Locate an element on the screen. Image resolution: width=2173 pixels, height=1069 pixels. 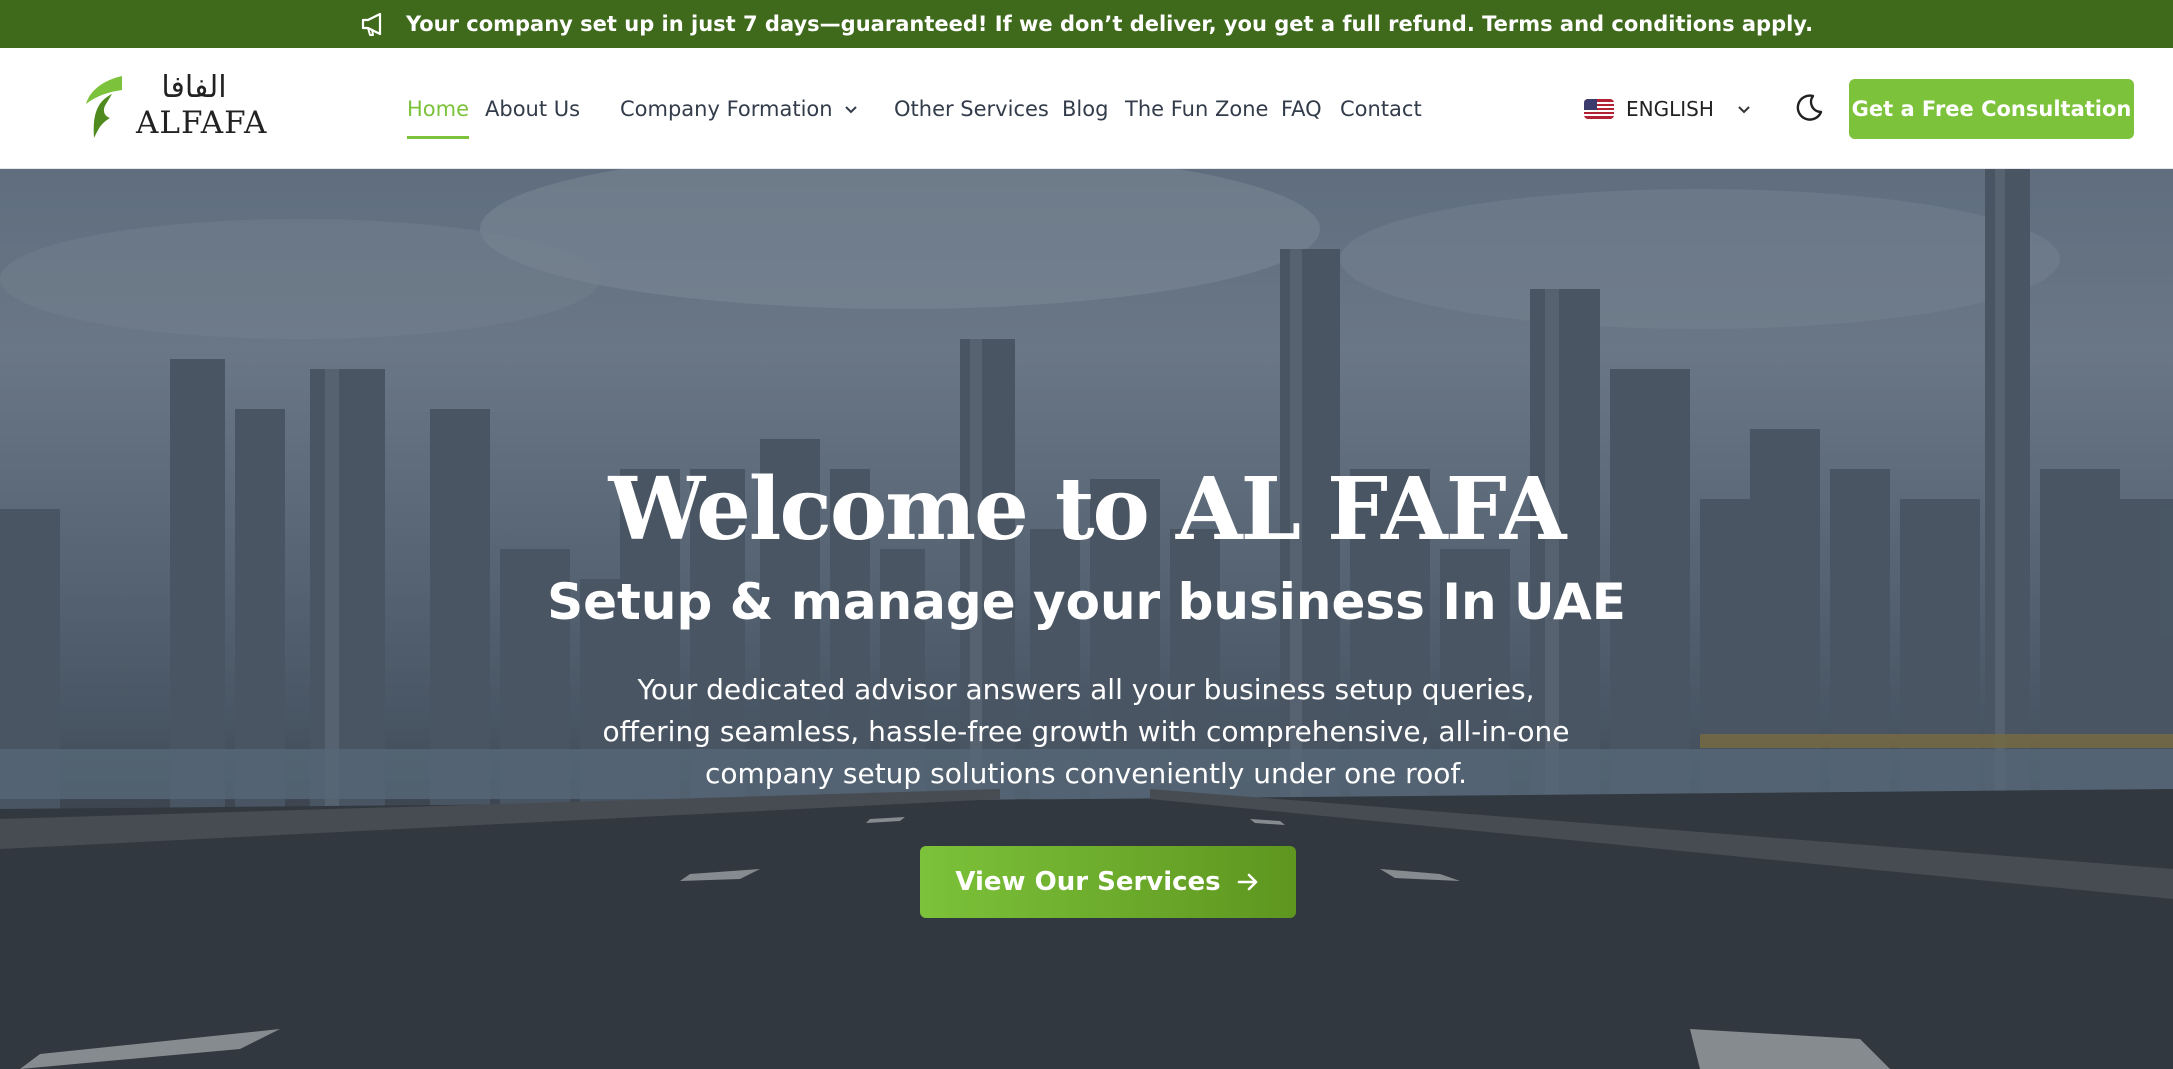
nav-company-formation: Company Formation is located at coordinates (739, 108).